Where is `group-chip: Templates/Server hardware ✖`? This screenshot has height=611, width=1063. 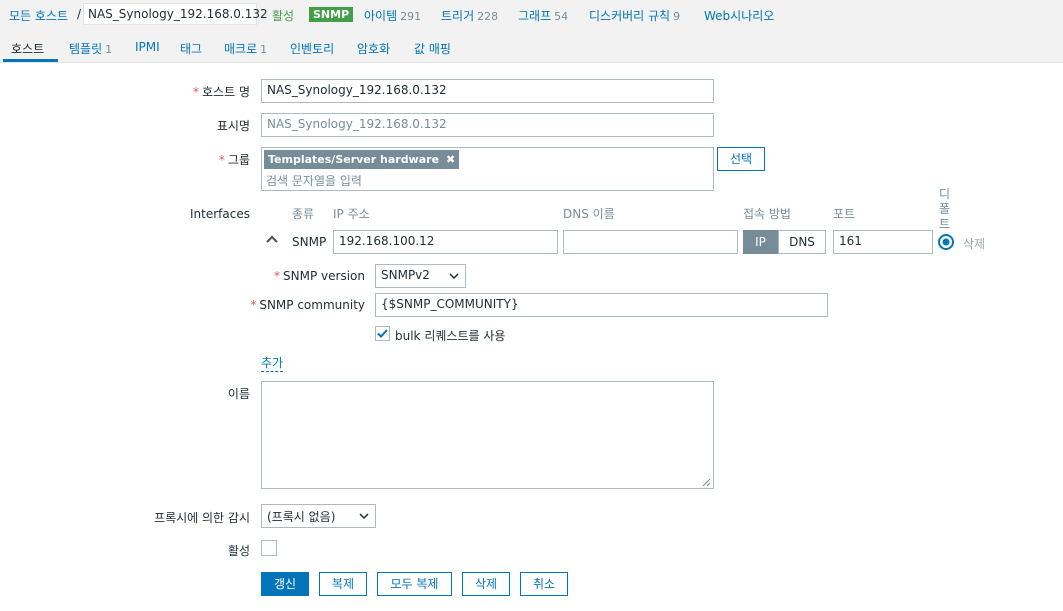 group-chip: Templates/Server hardware ✖ is located at coordinates (362, 159).